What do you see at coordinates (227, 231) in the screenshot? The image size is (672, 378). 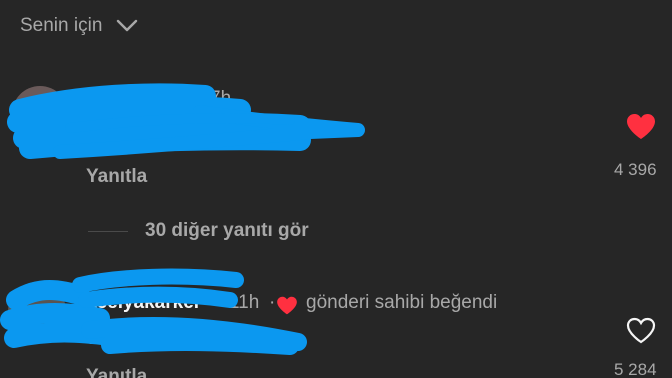 I see `view-more-replies-button: 30 diğer yanıtı gör` at bounding box center [227, 231].